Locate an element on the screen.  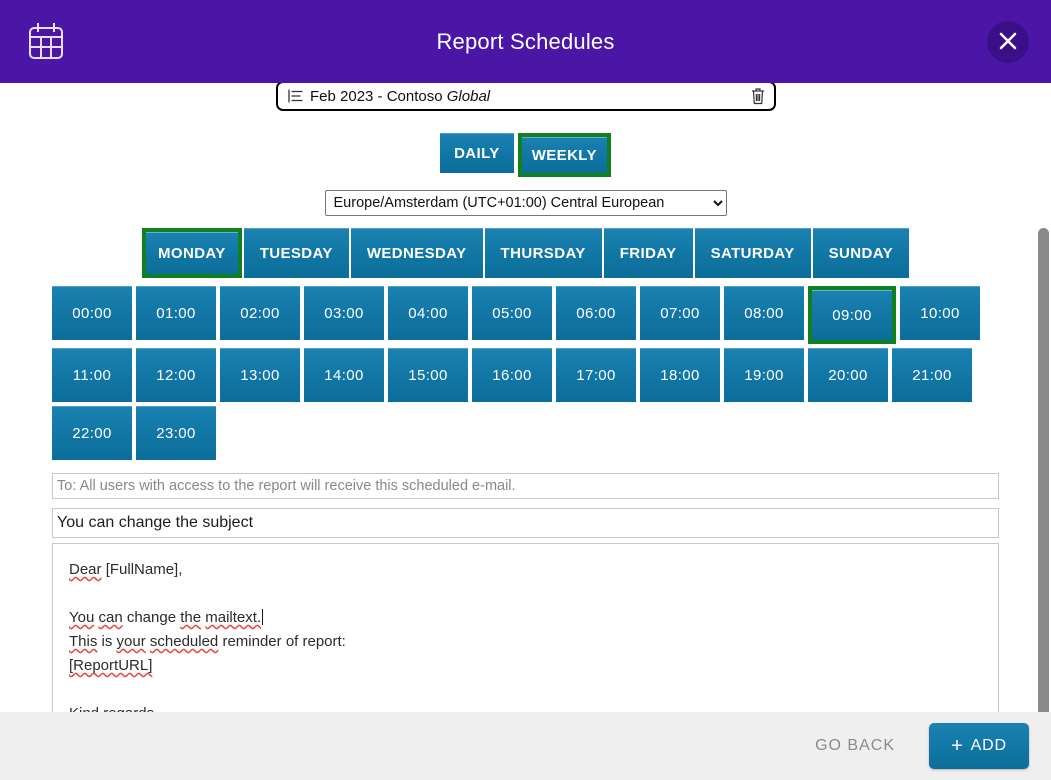
time-button-1500: 15:00 is located at coordinates (428, 375).